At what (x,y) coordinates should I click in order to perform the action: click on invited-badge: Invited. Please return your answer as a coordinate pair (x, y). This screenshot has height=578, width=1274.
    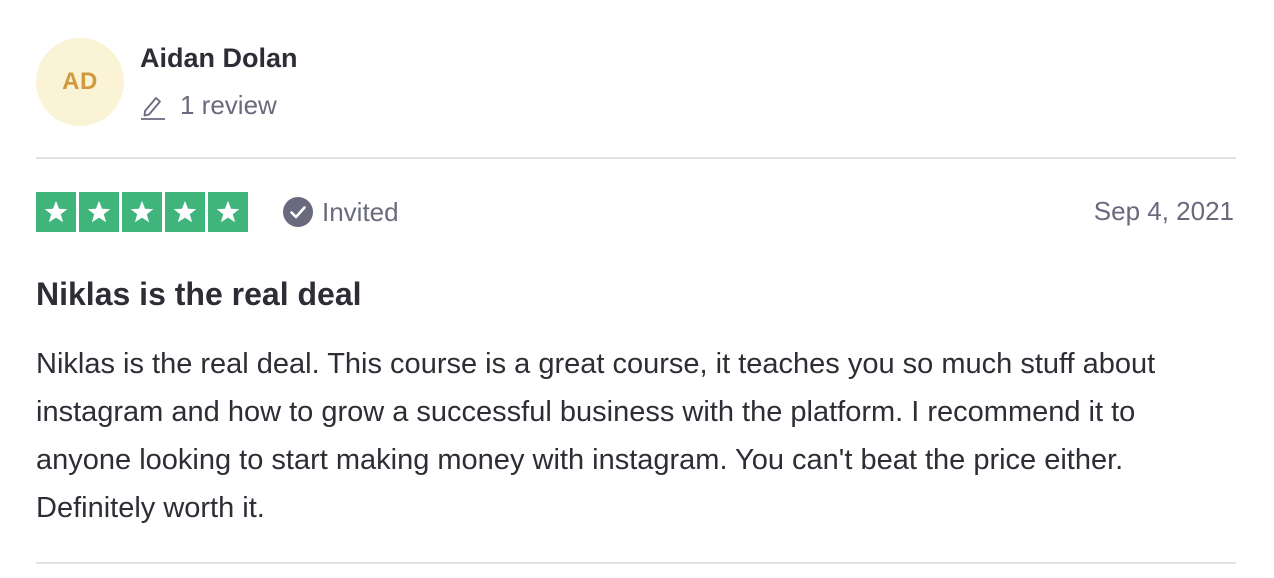
    Looking at the image, I should click on (340, 212).